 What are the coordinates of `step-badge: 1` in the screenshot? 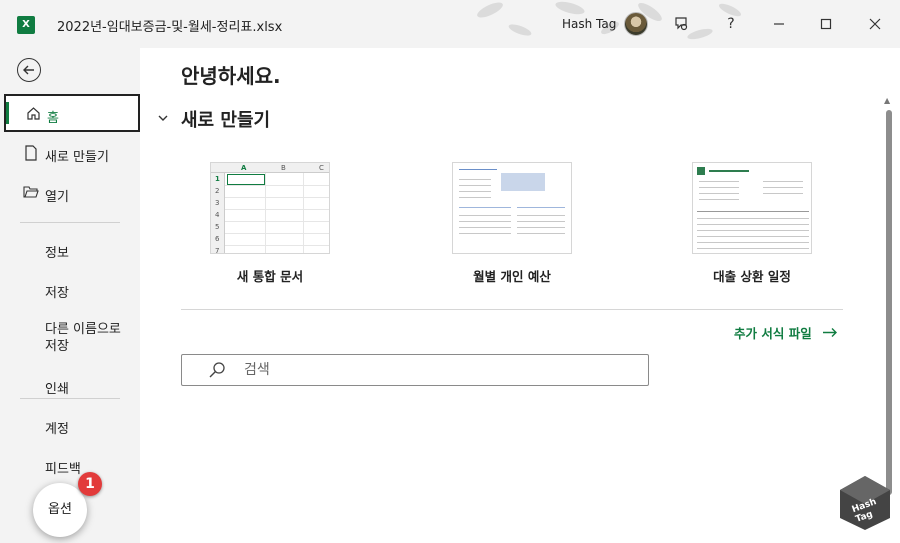 It's located at (90, 484).